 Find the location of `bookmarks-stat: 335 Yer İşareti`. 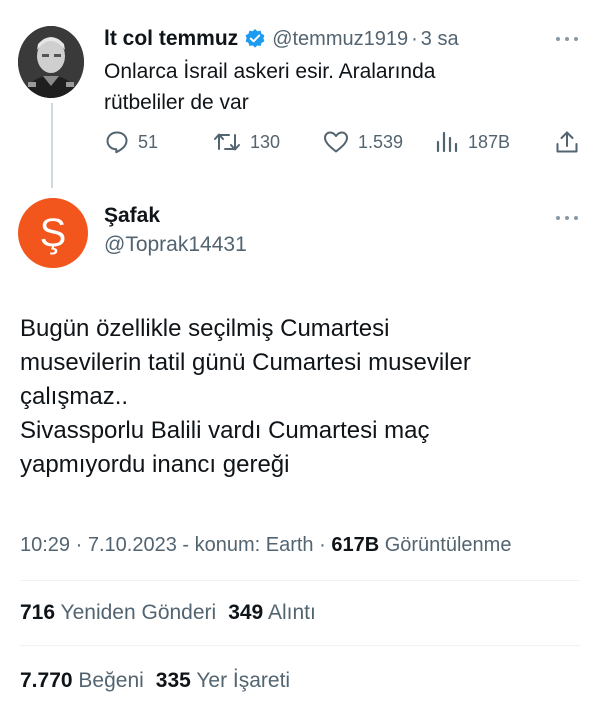

bookmarks-stat: 335 Yer İşareti is located at coordinates (223, 680).